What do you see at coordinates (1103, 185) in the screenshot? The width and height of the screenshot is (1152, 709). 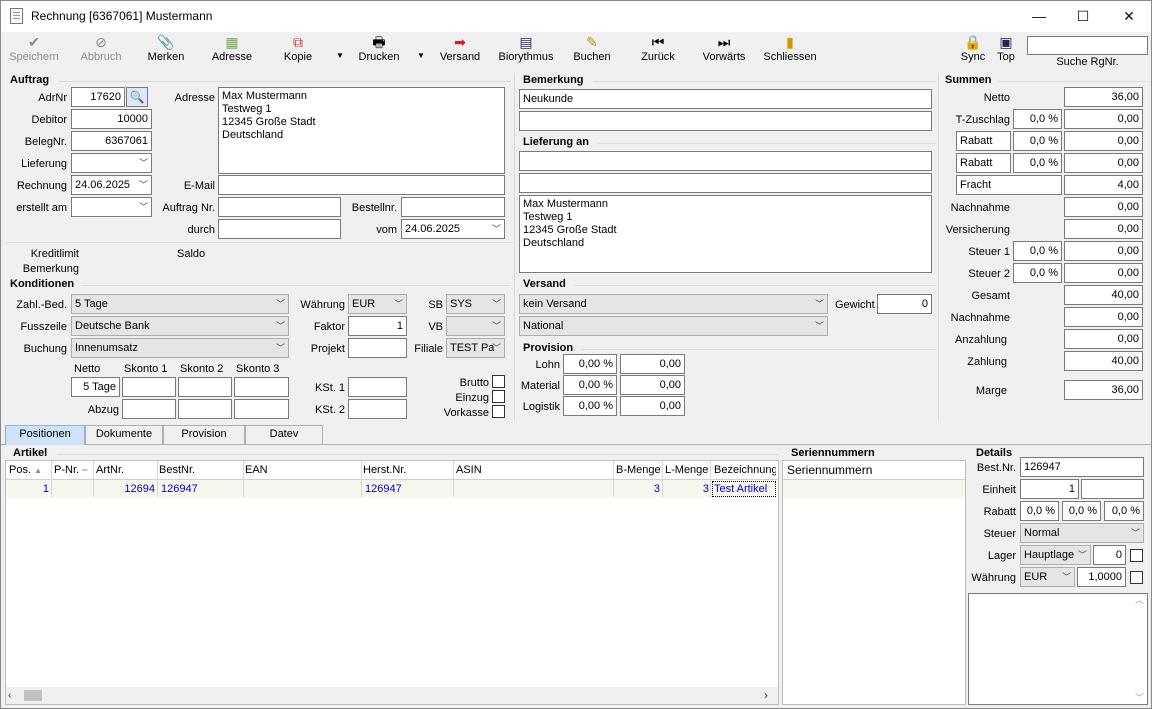 I see `fracht-value: 4,00` at bounding box center [1103, 185].